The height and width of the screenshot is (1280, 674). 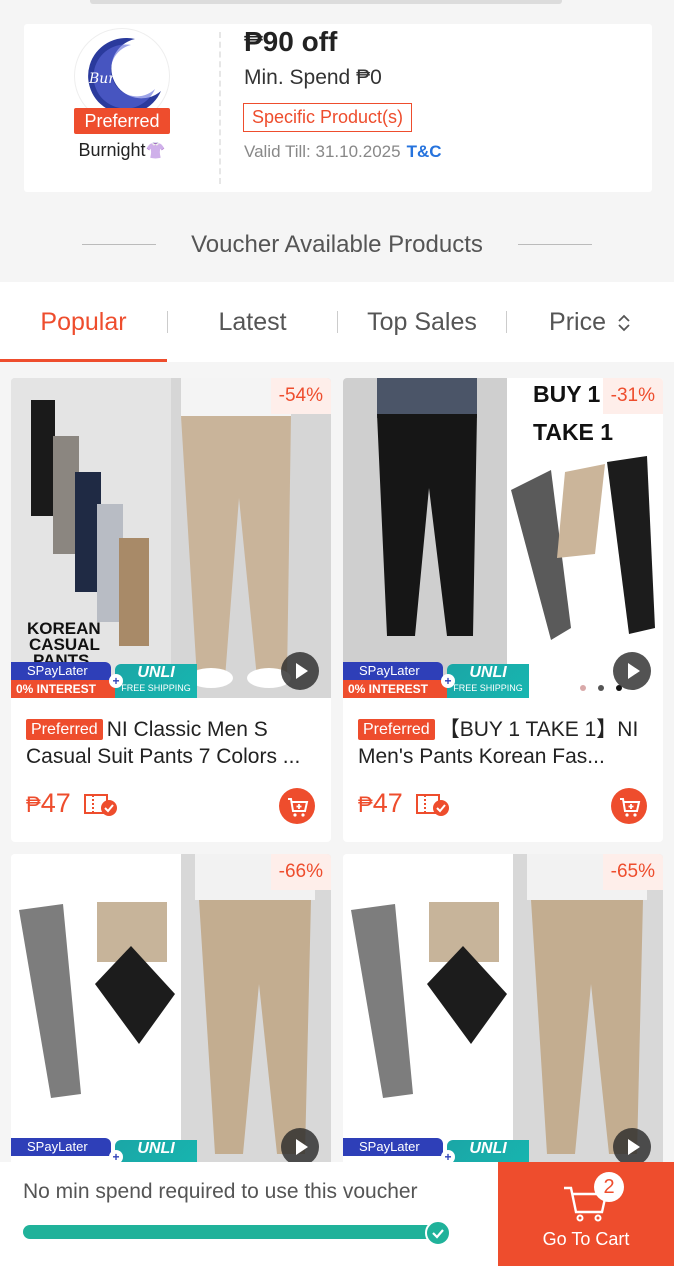 What do you see at coordinates (438, 1233) in the screenshot?
I see `check-icon` at bounding box center [438, 1233].